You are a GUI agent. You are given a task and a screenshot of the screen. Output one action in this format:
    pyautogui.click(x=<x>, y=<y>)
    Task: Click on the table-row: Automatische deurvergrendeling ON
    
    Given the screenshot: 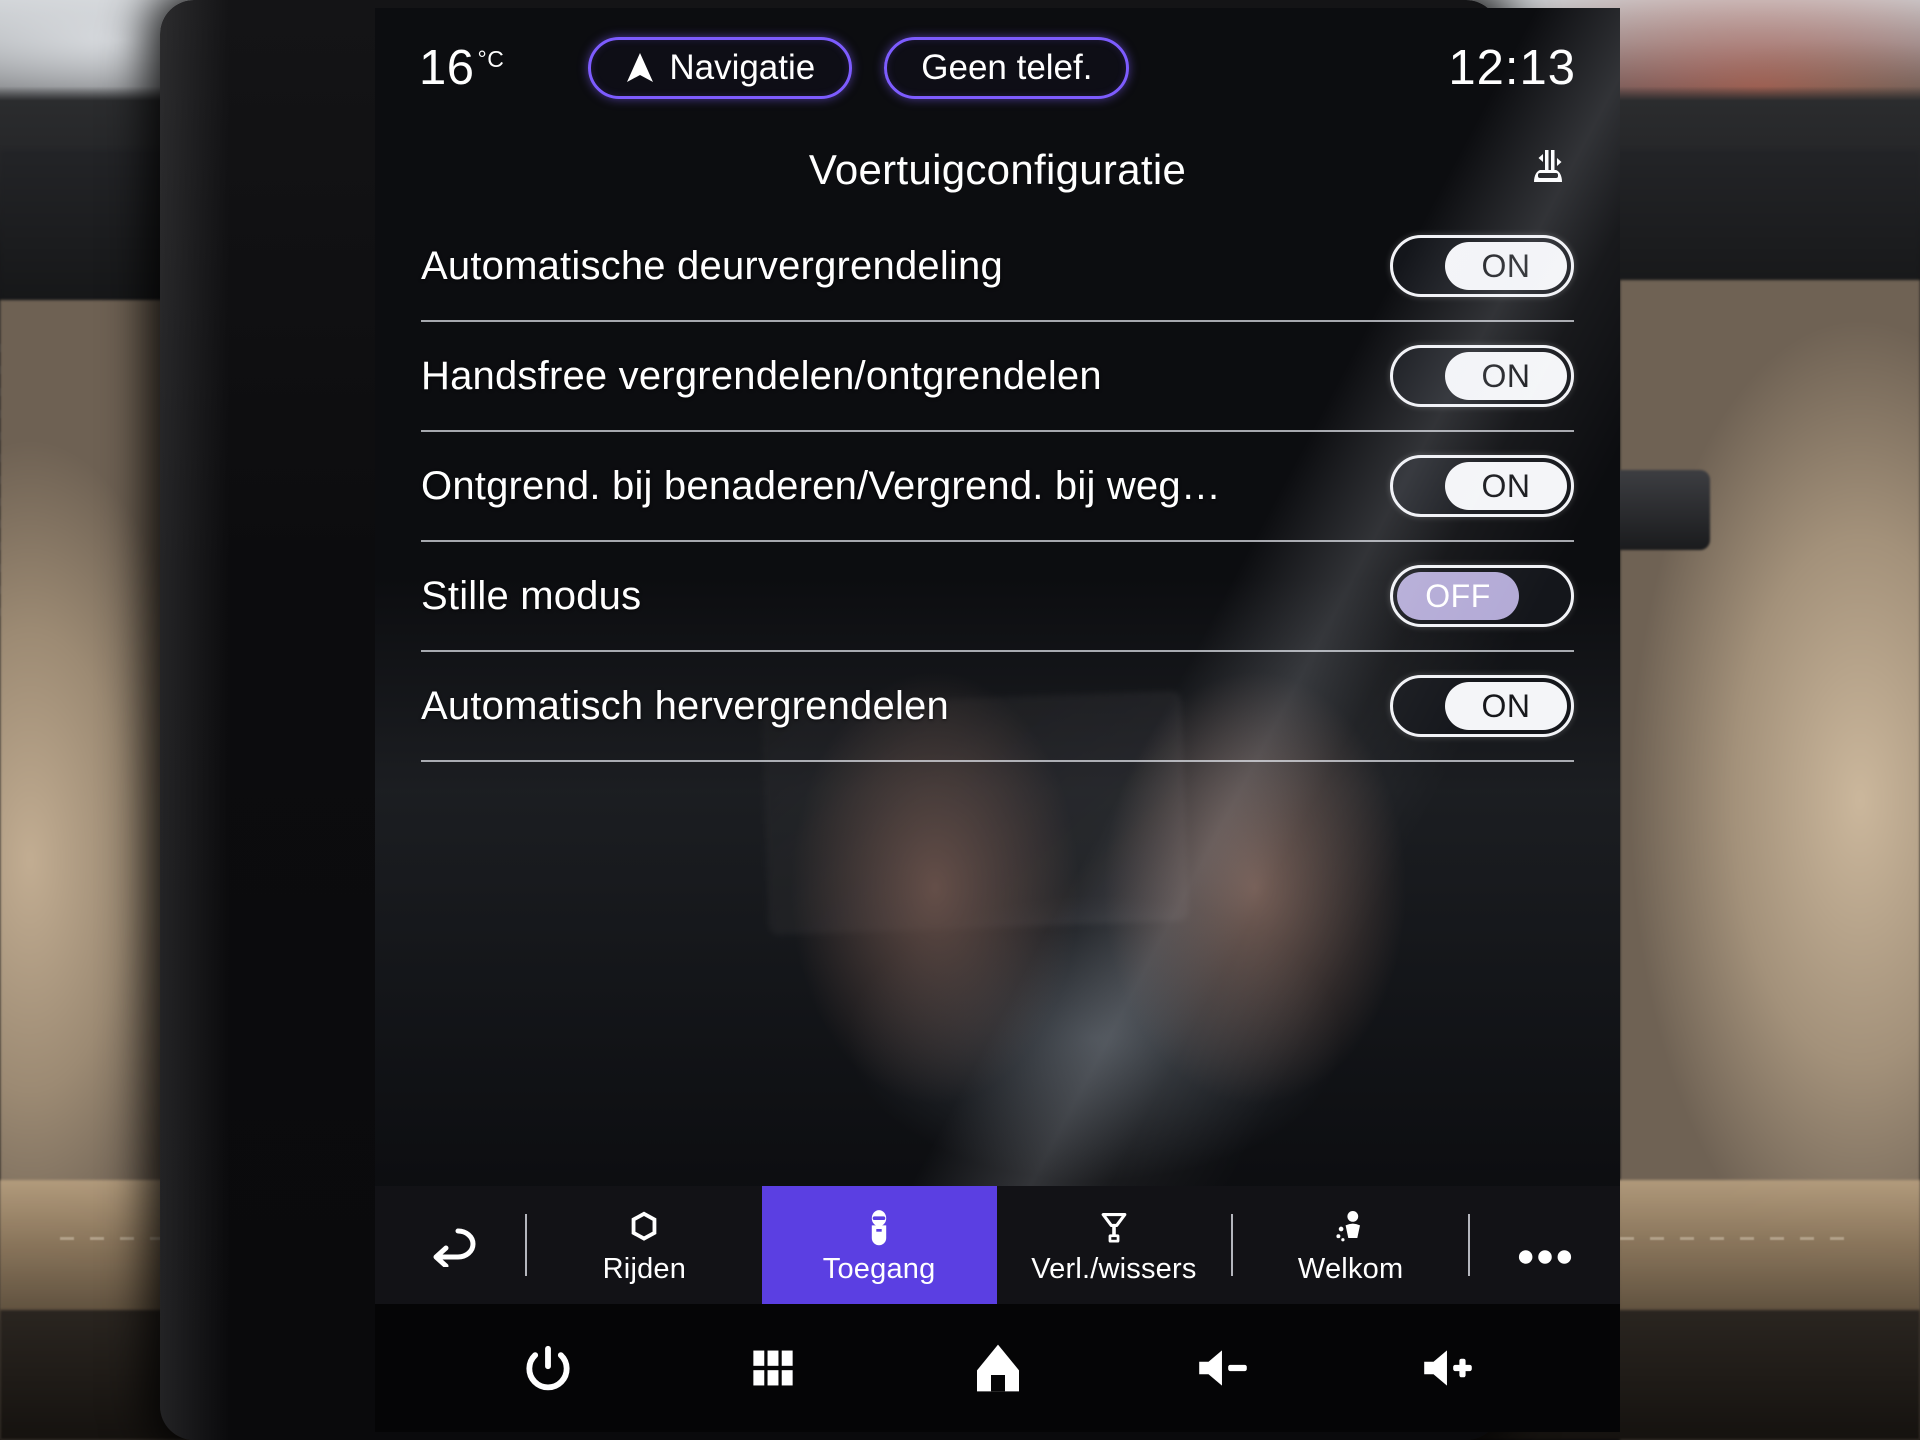 What is the action you would take?
    pyautogui.click(x=997, y=267)
    